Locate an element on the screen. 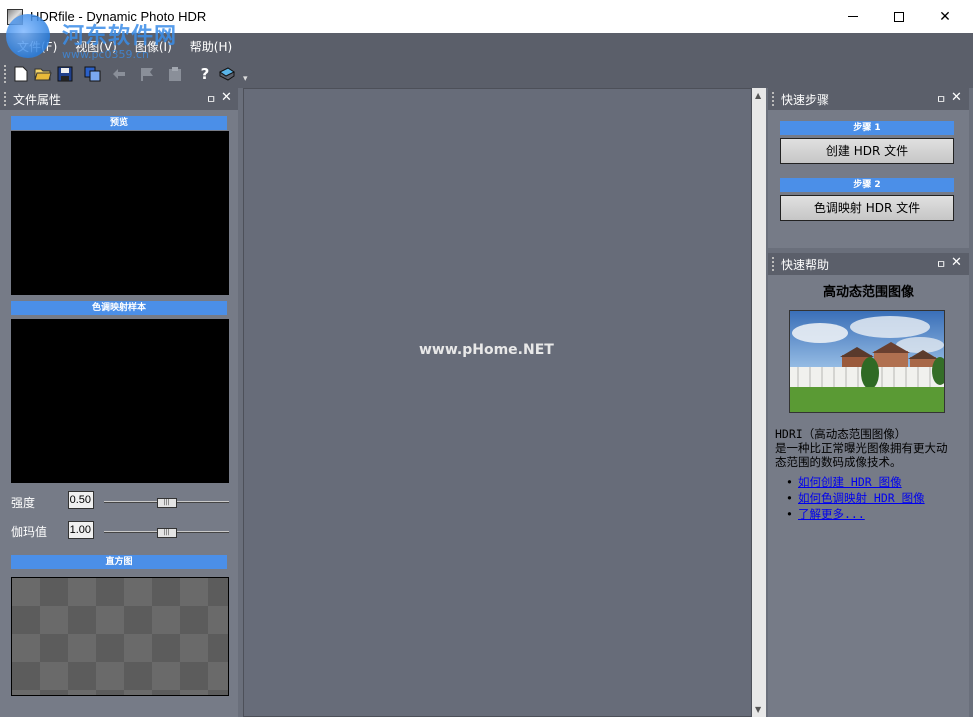  clipboard-icon is located at coordinates (175, 74).